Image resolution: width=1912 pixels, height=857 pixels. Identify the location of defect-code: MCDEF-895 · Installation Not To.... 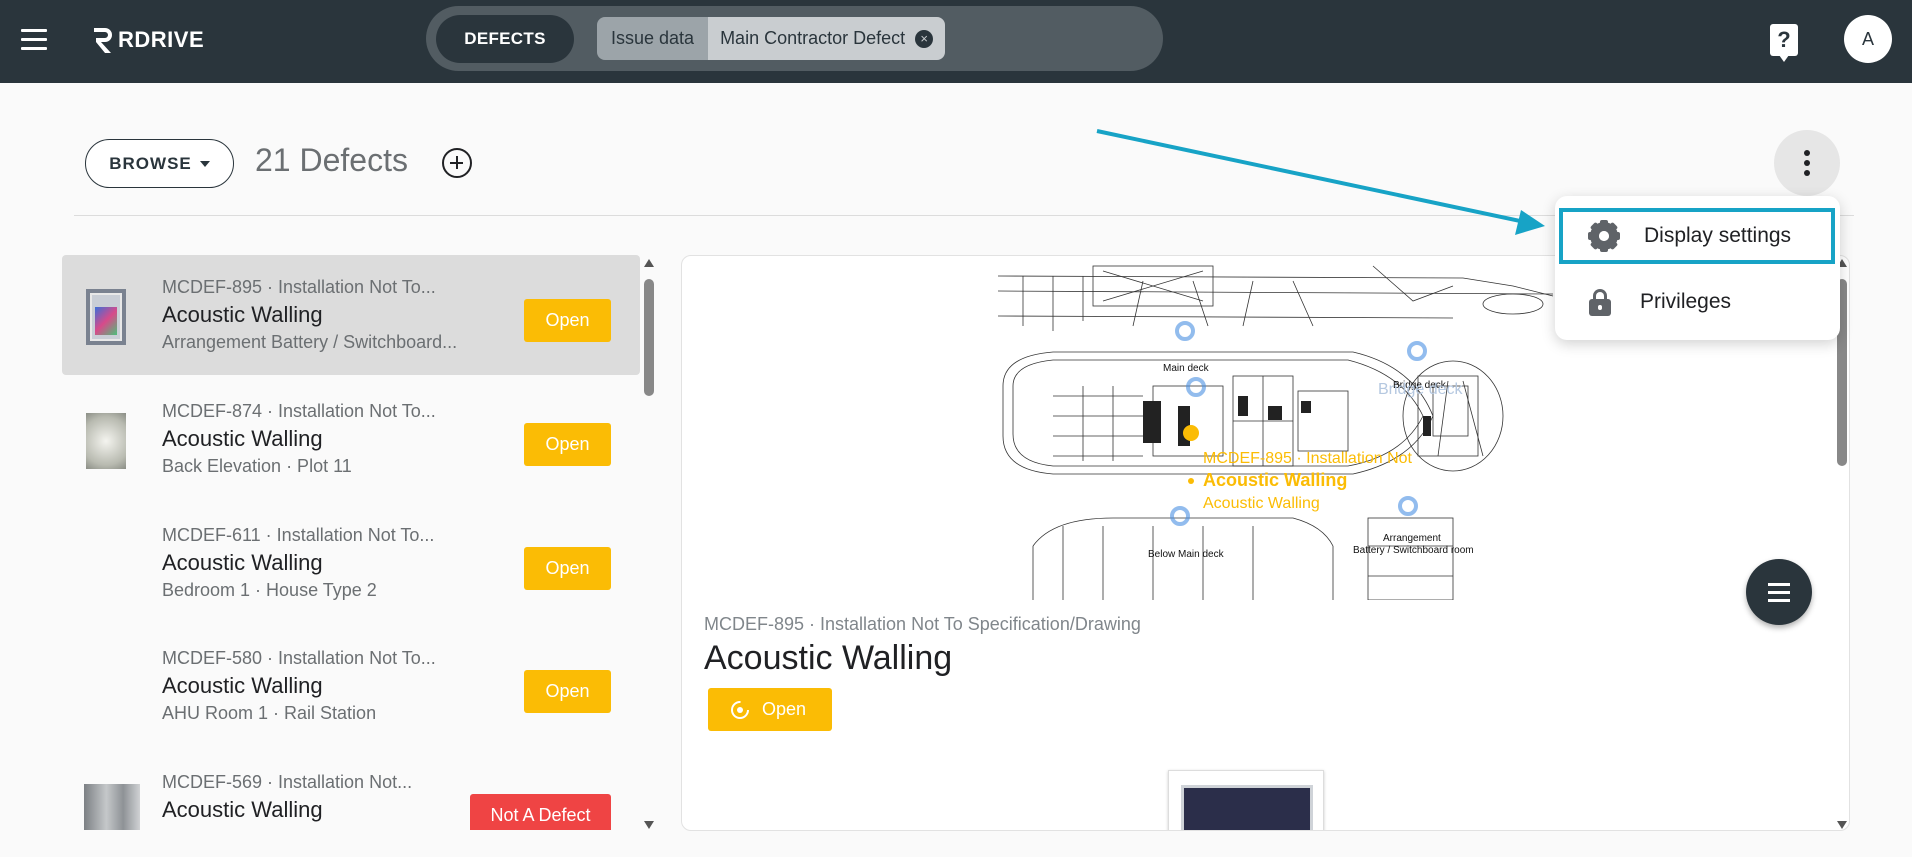
(299, 287).